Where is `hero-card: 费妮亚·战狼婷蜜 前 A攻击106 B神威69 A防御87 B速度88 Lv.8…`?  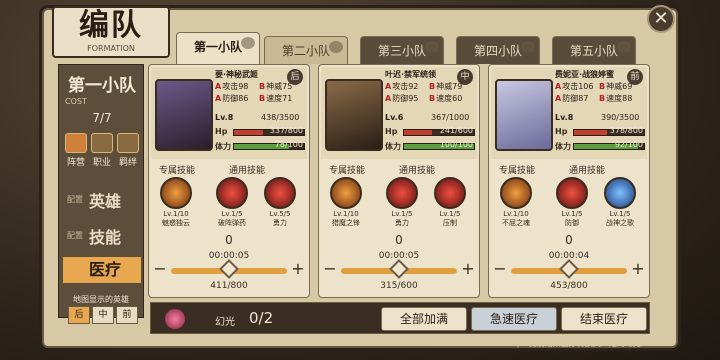
hero-card: 费妮亚·战狼婷蜜 前 A攻击106 B神威69 A防御87 B速度88 Lv.8… is located at coordinates (569, 181).